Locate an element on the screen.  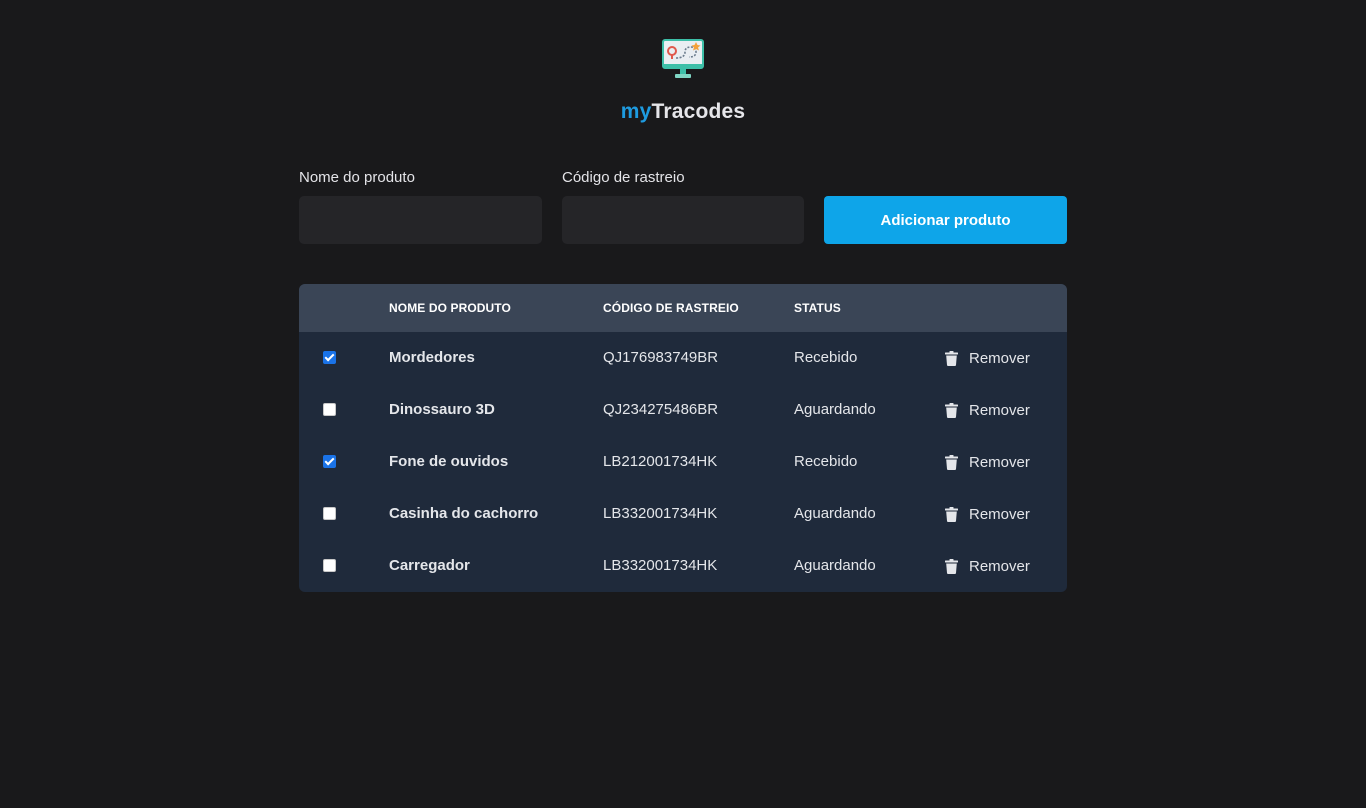
header-status: STATUS is located at coordinates (817, 308).